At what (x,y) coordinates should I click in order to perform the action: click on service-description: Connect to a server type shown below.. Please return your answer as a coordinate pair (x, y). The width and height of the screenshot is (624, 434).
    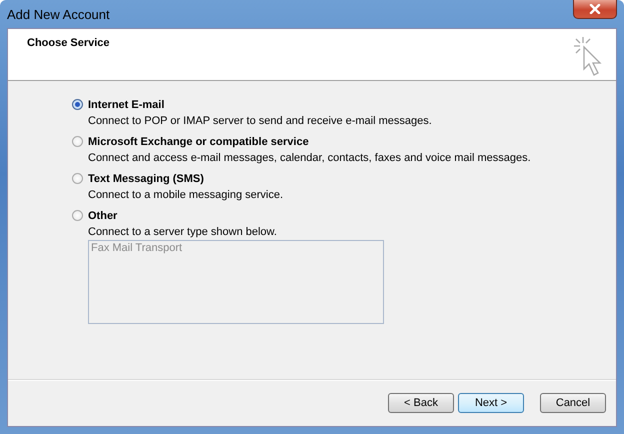
    Looking at the image, I should click on (183, 232).